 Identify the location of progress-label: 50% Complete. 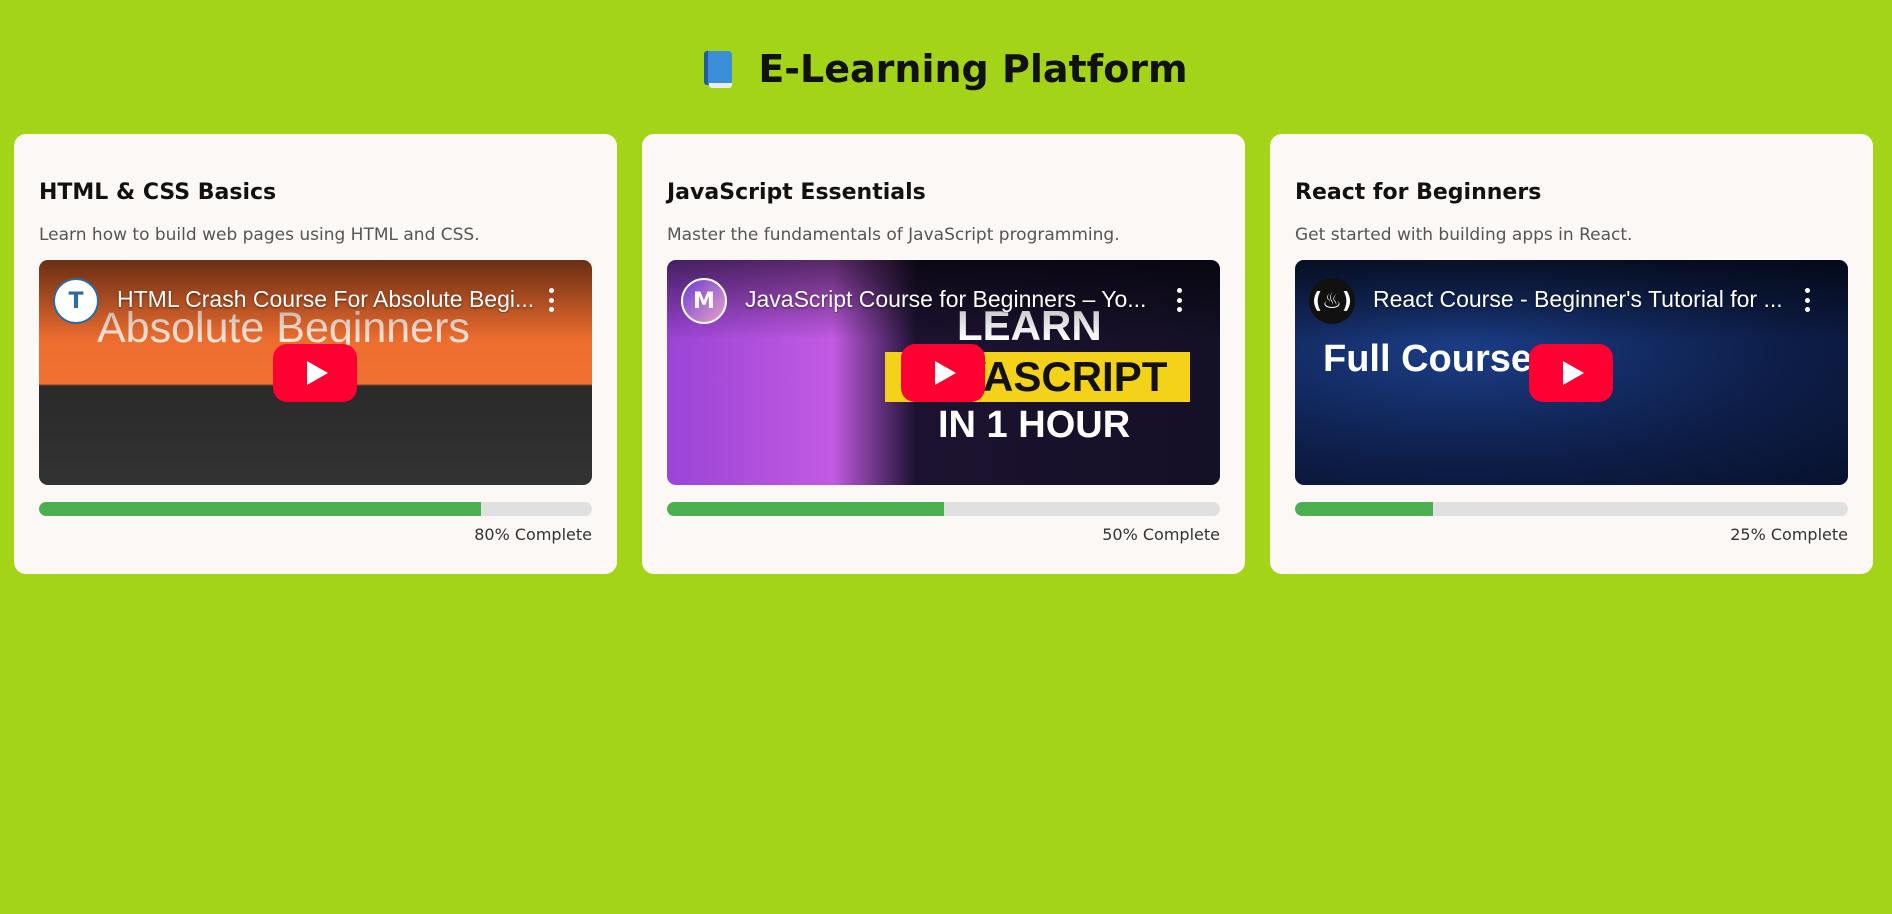
(1161, 534).